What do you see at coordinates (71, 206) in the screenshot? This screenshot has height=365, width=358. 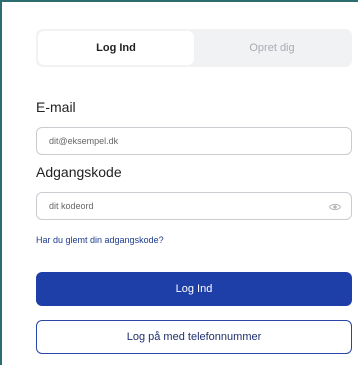 I see `password-placeholder: dit kodeord` at bounding box center [71, 206].